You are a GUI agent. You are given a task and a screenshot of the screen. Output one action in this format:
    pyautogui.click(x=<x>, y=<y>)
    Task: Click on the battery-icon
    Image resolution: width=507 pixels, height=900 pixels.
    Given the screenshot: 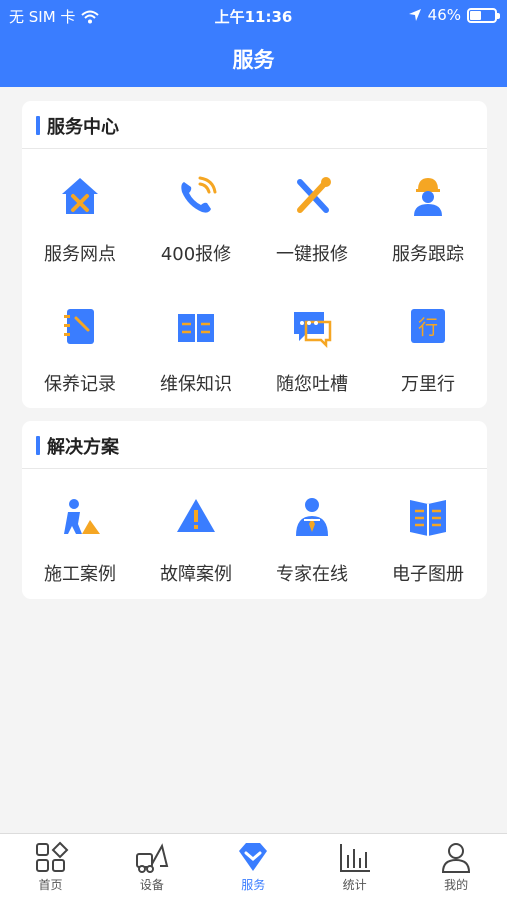 What is the action you would take?
    pyautogui.click(x=483, y=15)
    